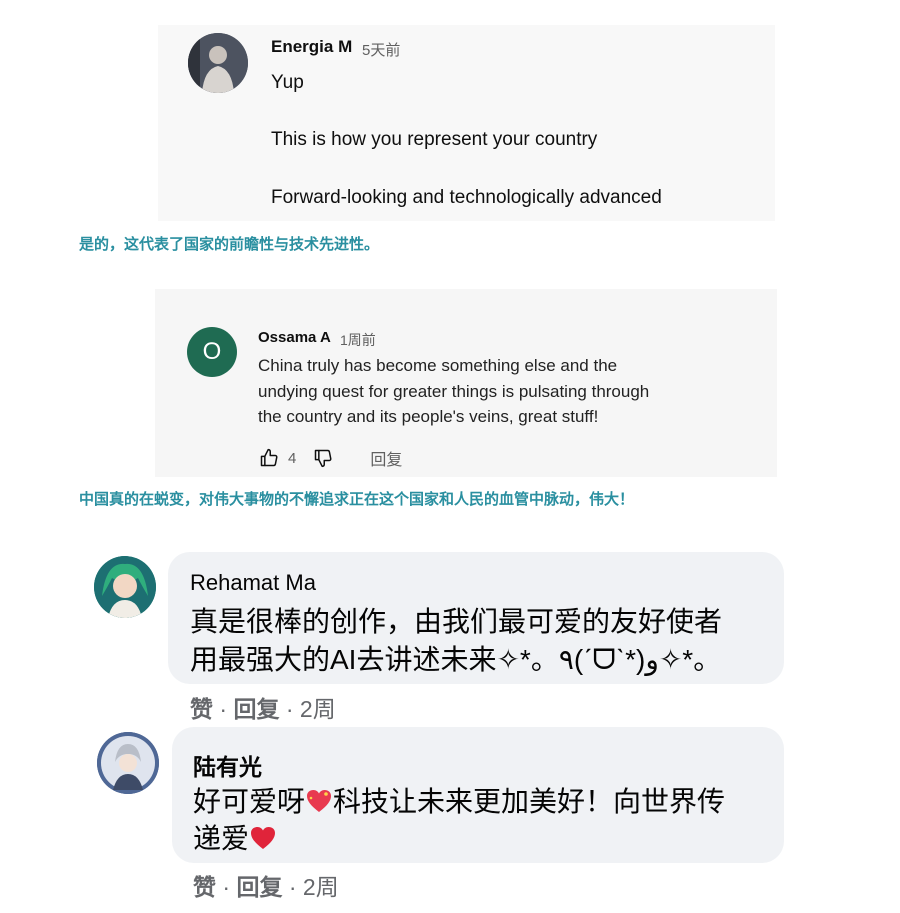  Describe the element at coordinates (311, 47) in the screenshot. I see `comment-author: Energia M` at that location.